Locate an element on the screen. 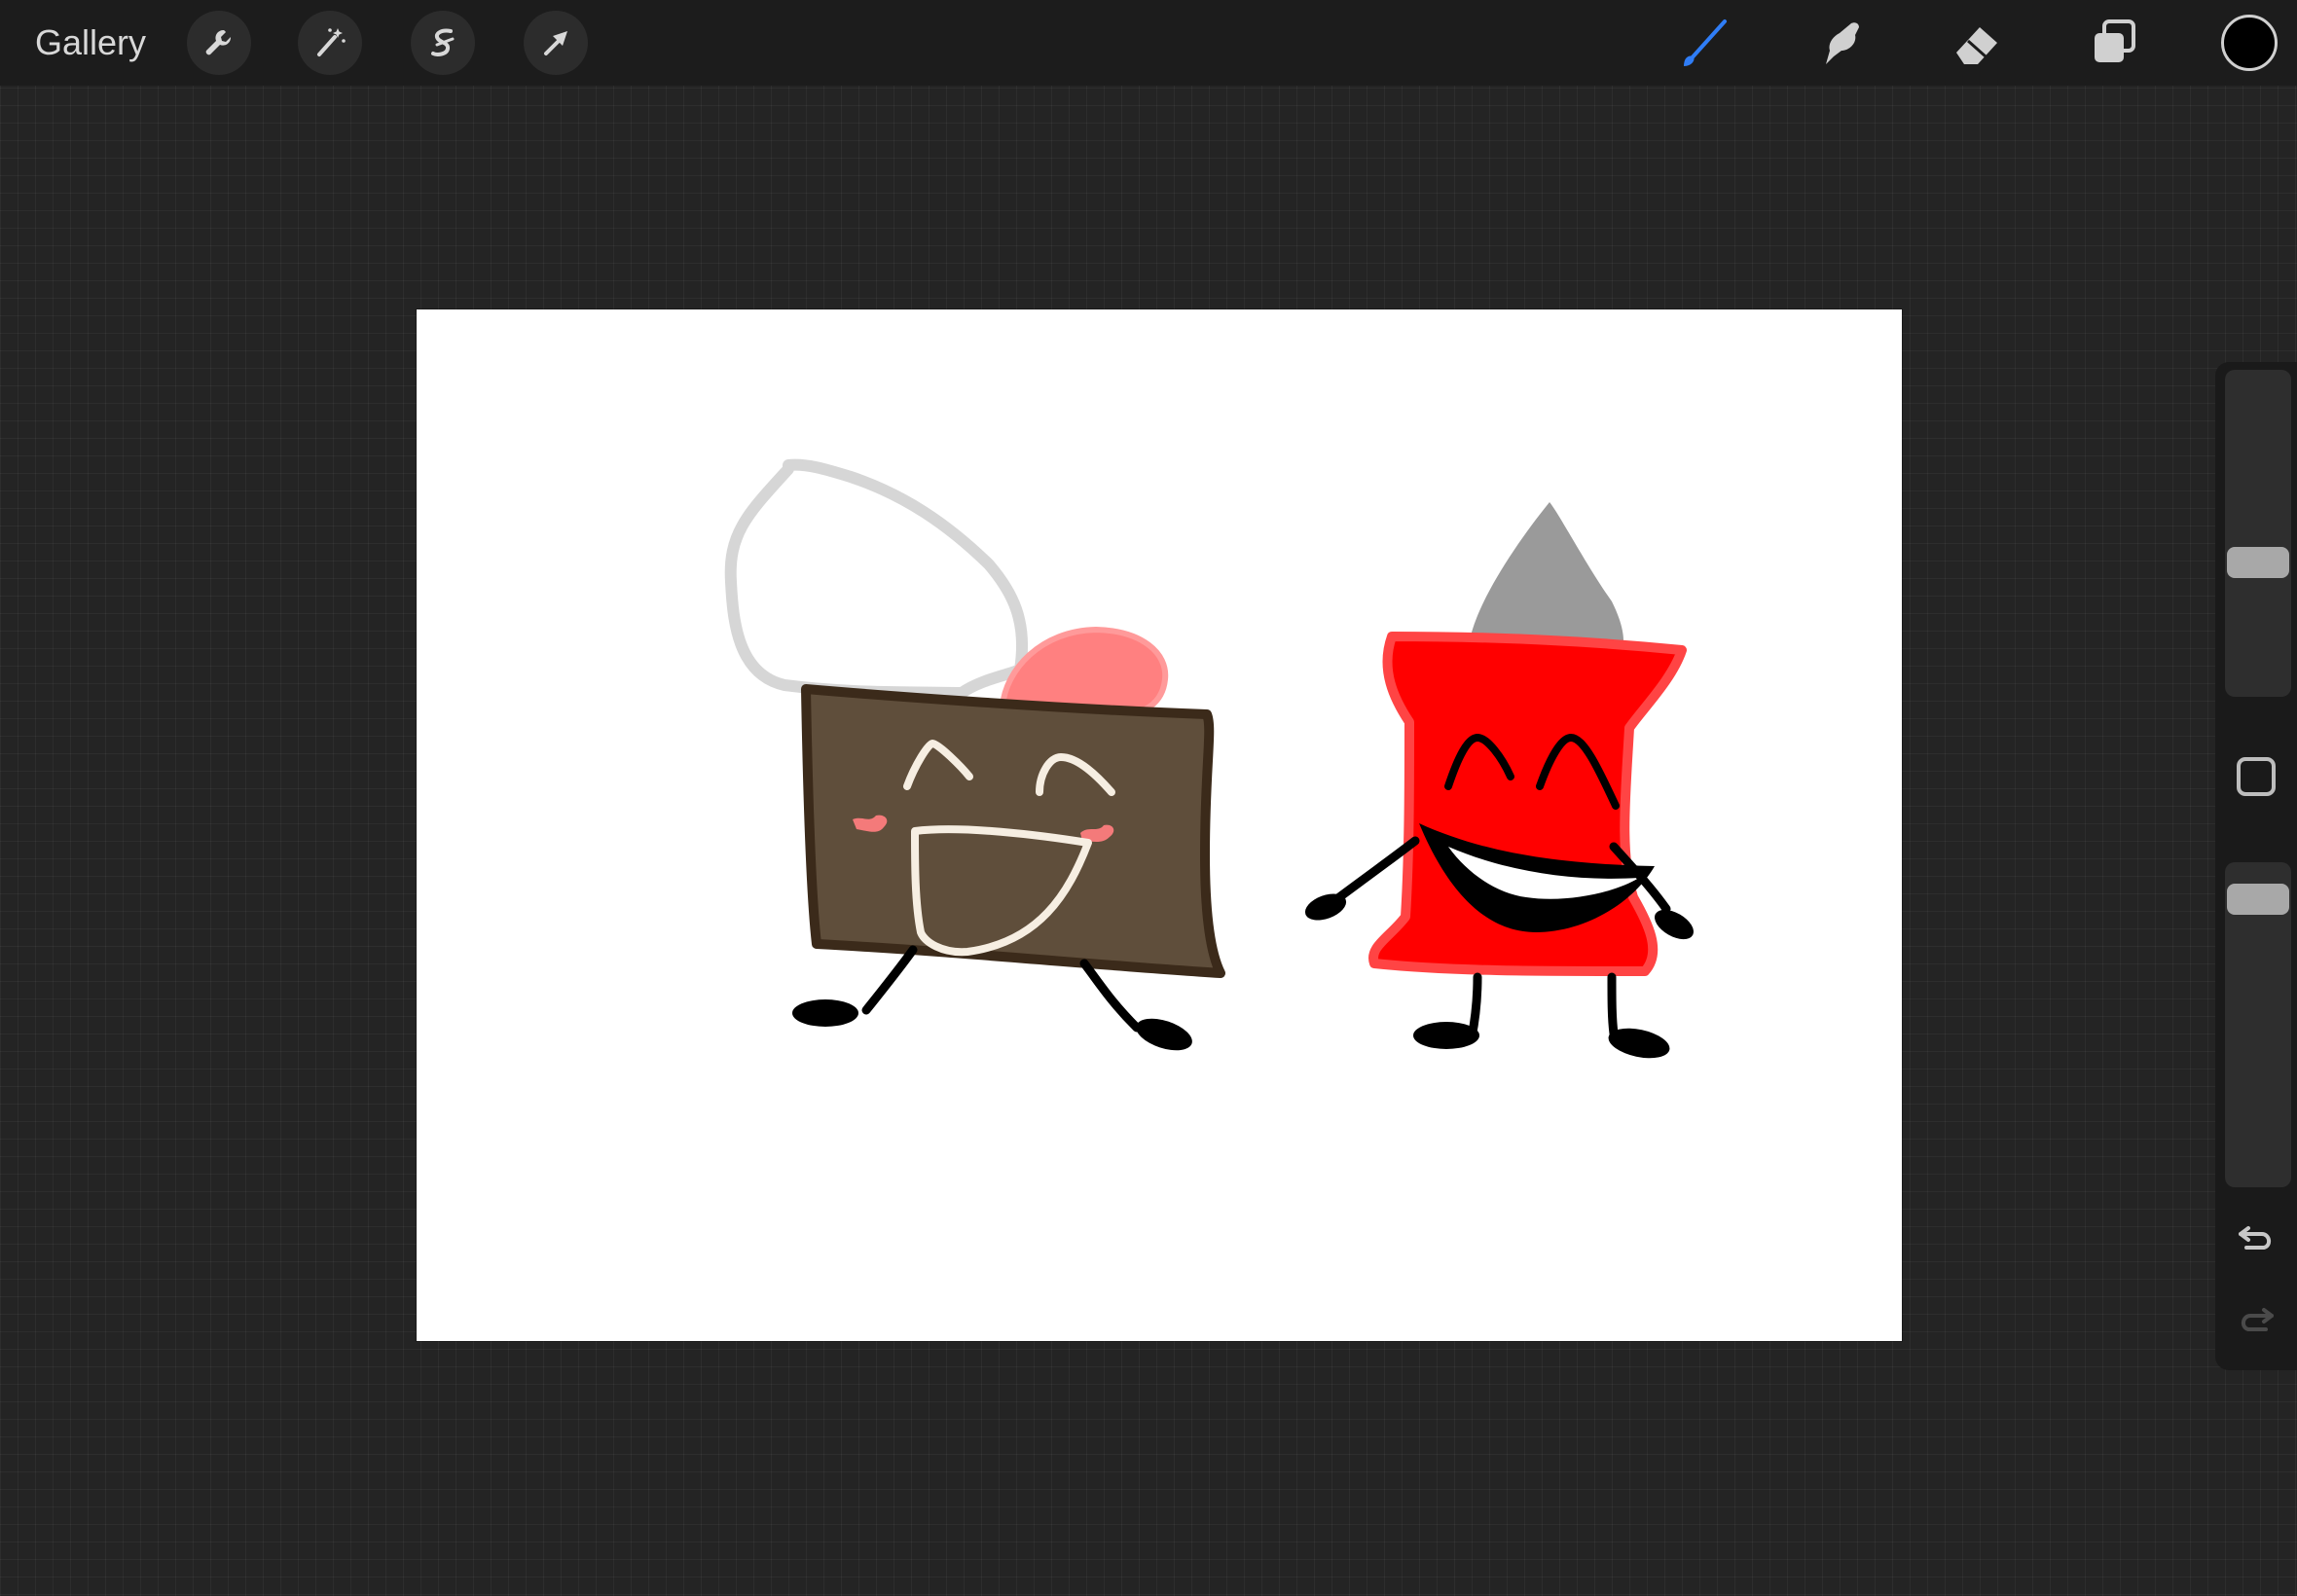 The image size is (2297, 1596). selection-button is located at coordinates (443, 43).